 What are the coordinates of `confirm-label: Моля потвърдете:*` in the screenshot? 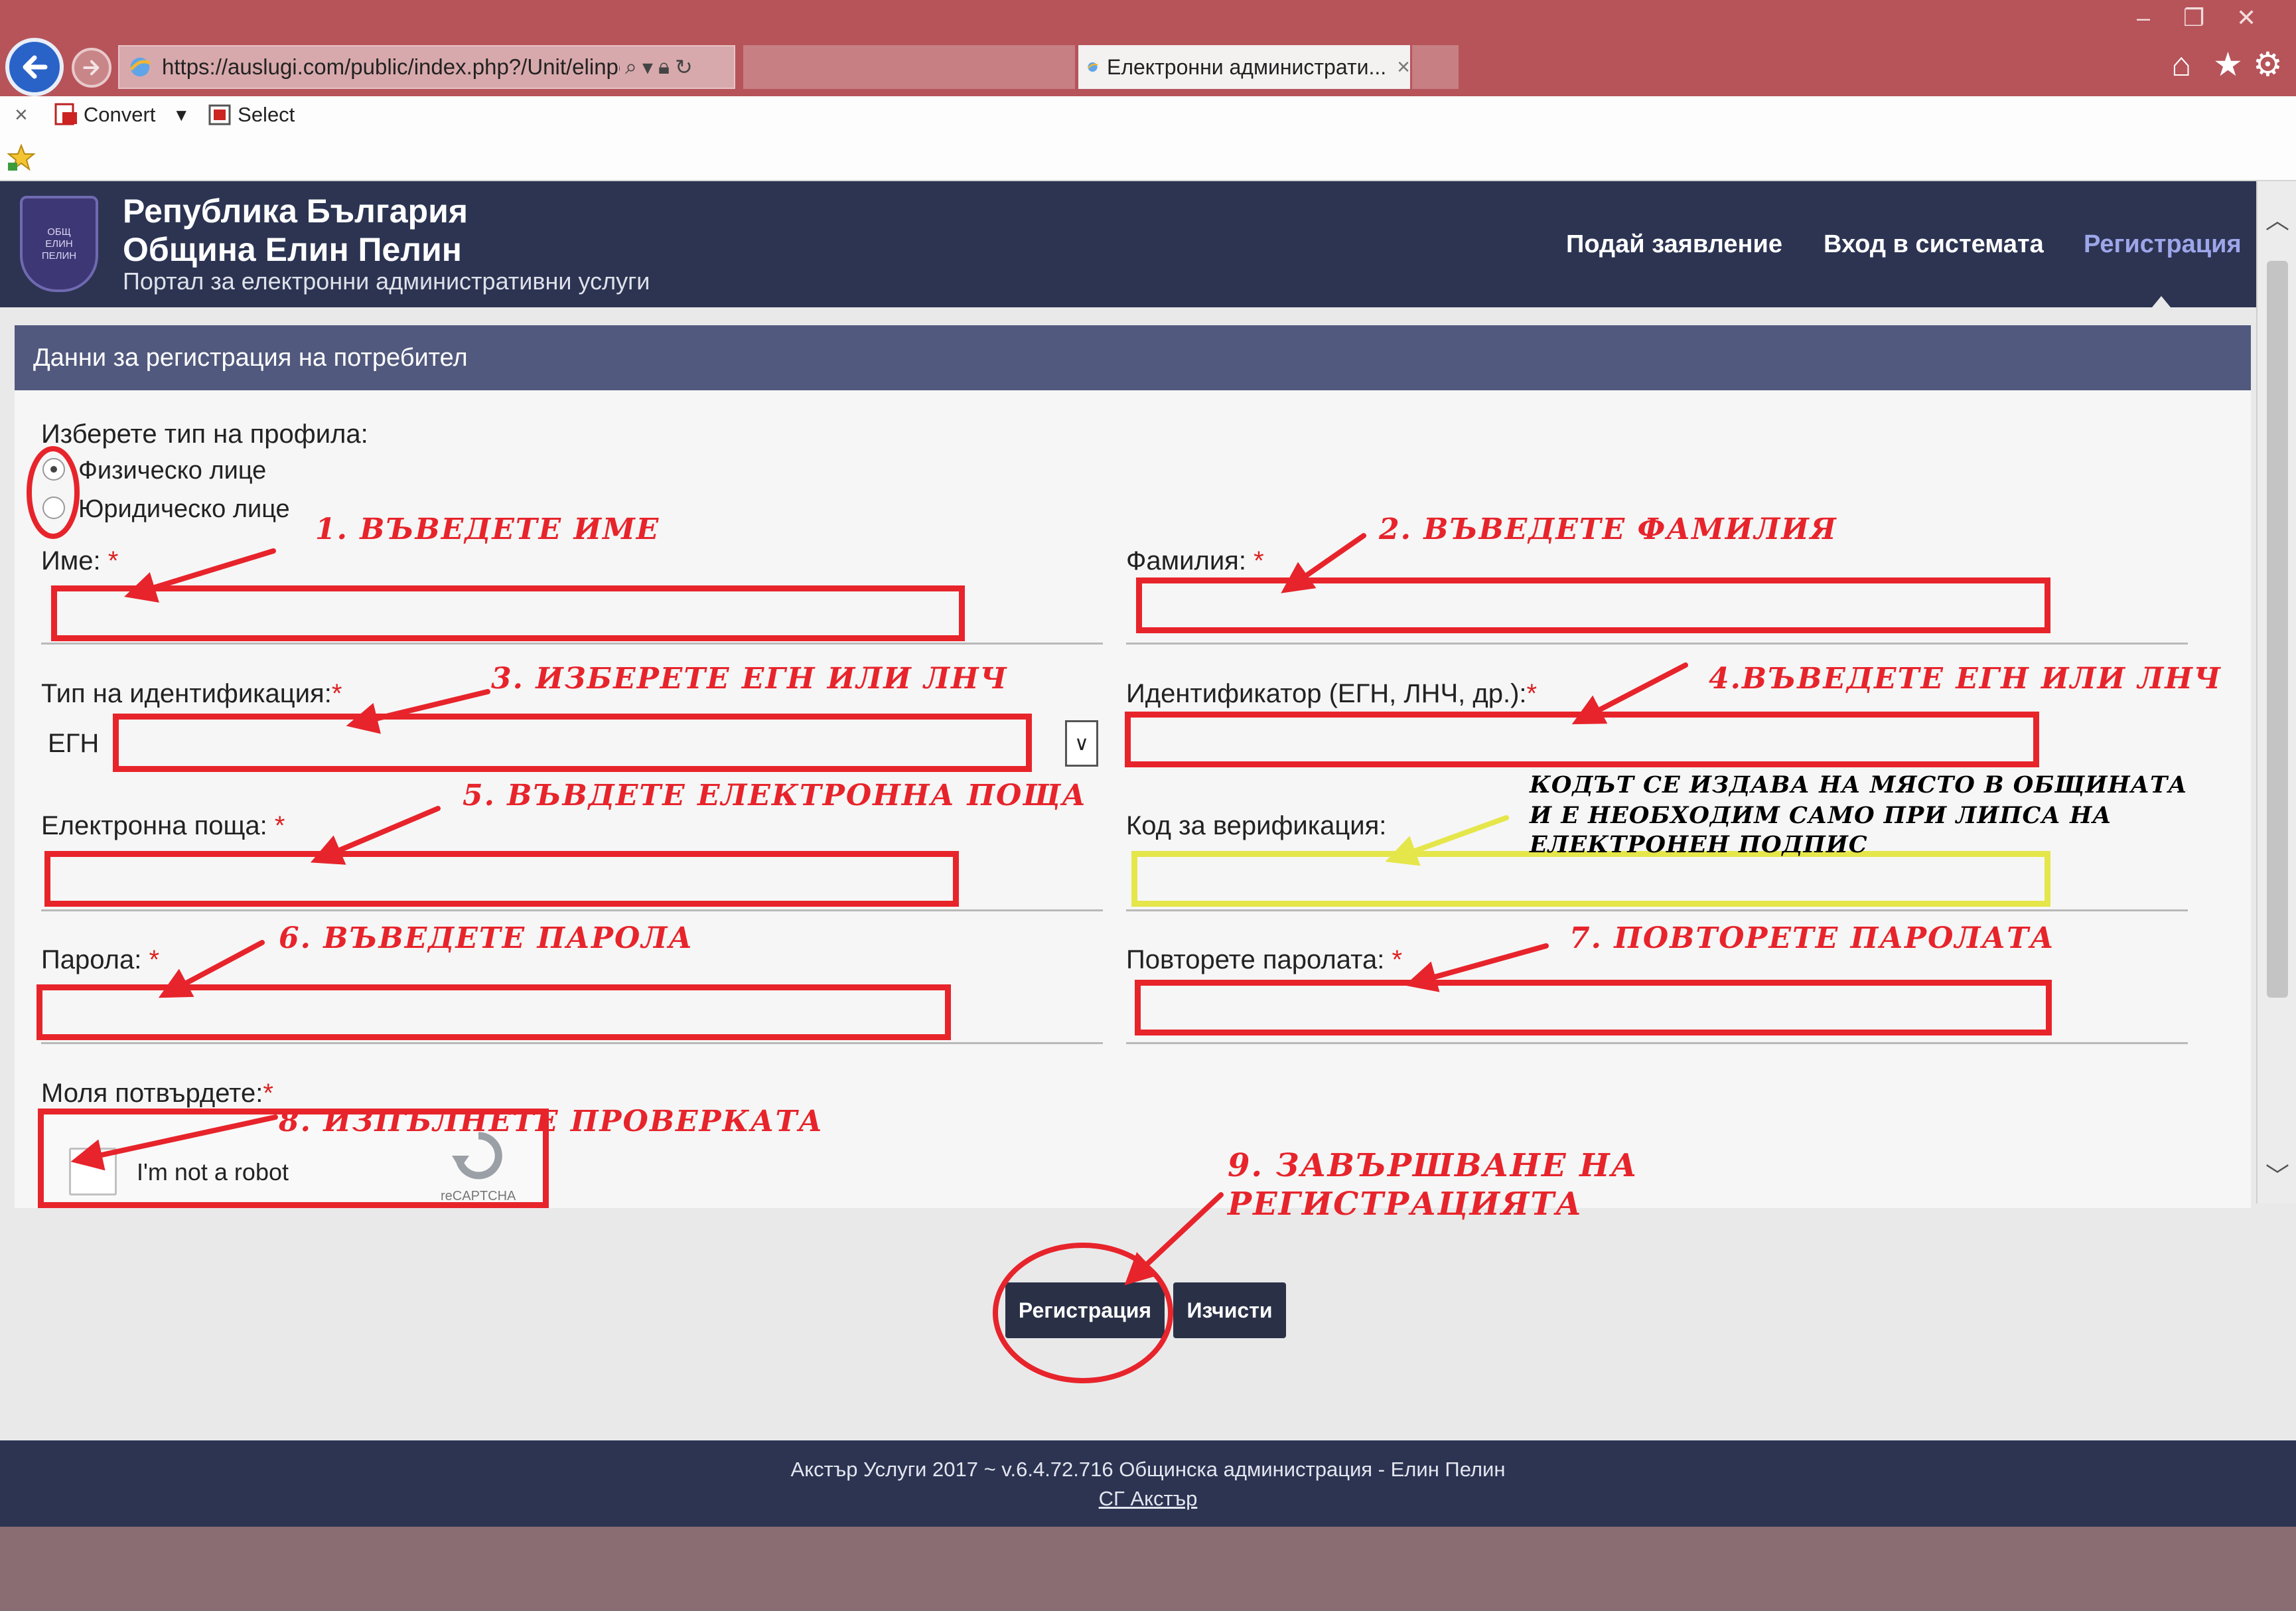 It's located at (157, 1093).